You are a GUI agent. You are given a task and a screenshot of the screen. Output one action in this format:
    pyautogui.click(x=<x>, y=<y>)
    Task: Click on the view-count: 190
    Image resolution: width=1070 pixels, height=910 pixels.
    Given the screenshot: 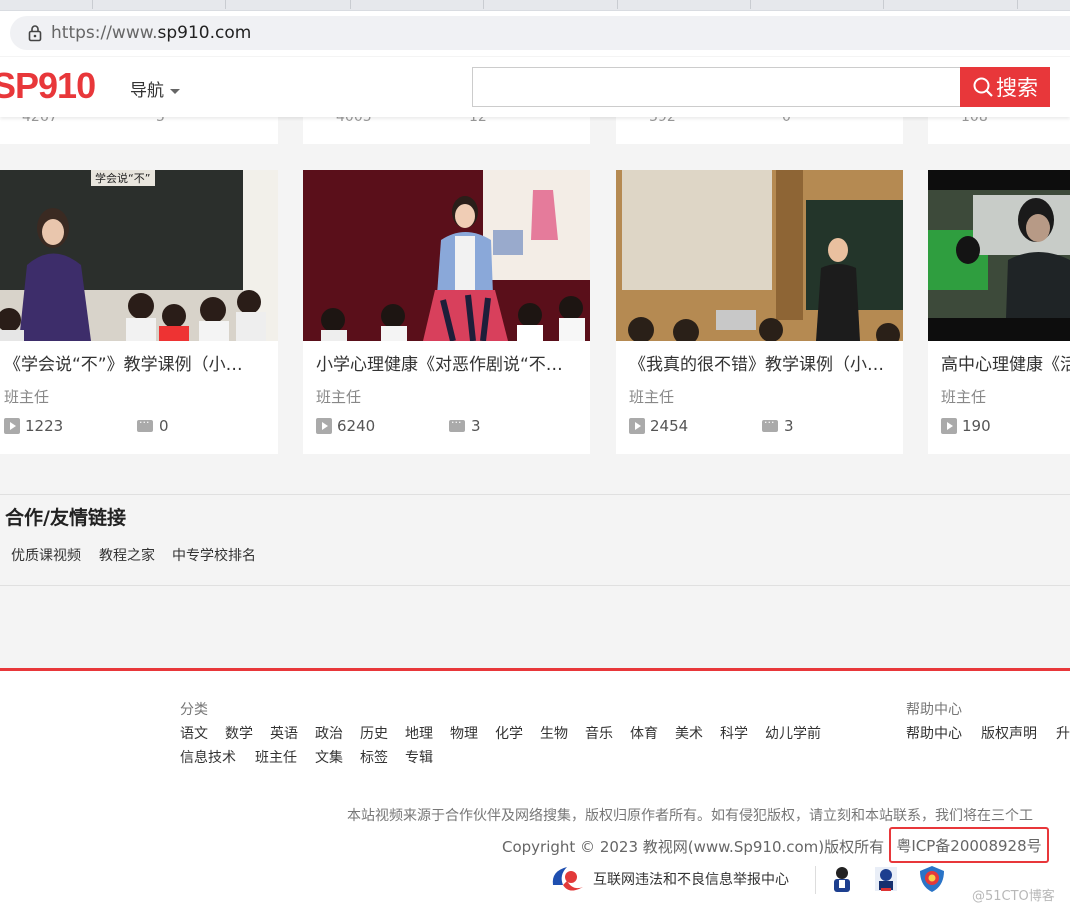 What is the action you would take?
    pyautogui.click(x=966, y=426)
    